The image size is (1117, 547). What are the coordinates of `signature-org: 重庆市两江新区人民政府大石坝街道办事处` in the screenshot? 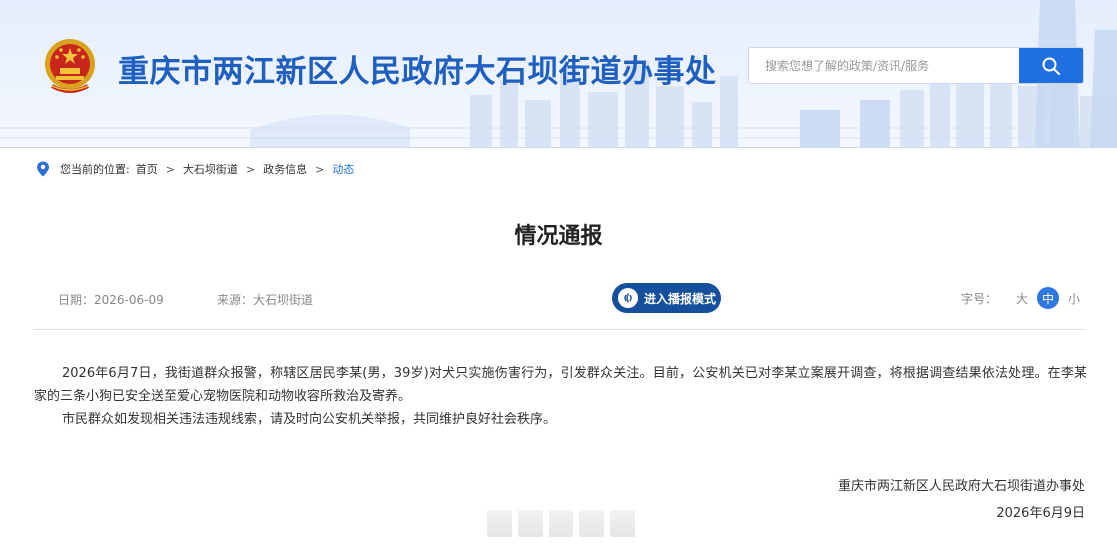 It's located at (961, 486).